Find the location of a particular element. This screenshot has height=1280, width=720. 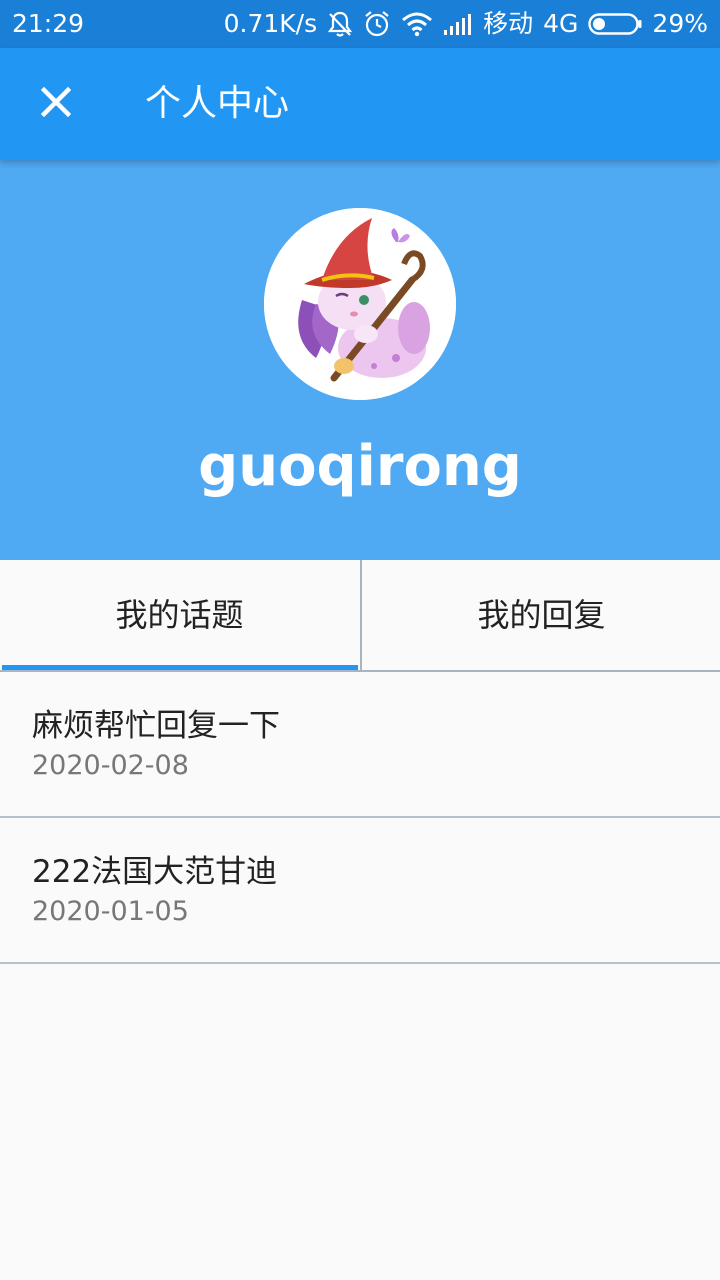

battery-percent: 29% is located at coordinates (680, 23).